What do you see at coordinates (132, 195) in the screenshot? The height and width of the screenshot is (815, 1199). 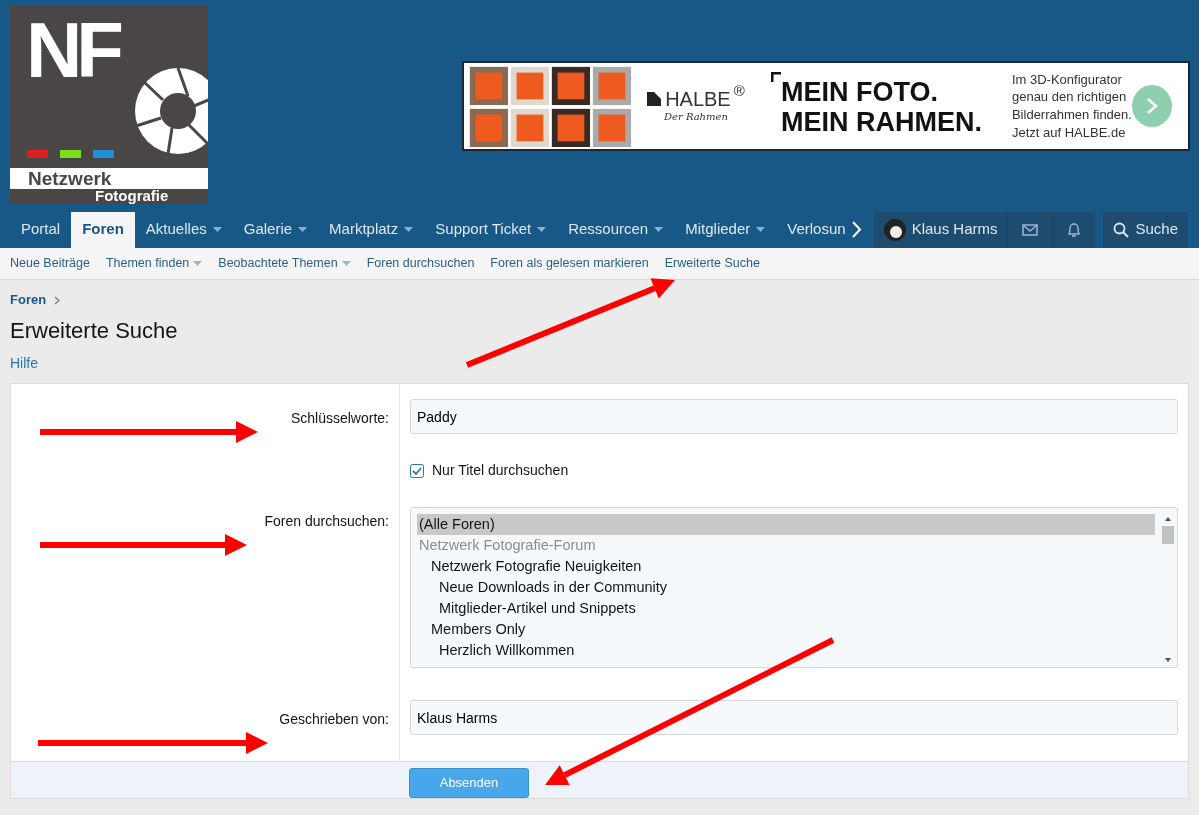 I see `logo-text: Fotografie` at bounding box center [132, 195].